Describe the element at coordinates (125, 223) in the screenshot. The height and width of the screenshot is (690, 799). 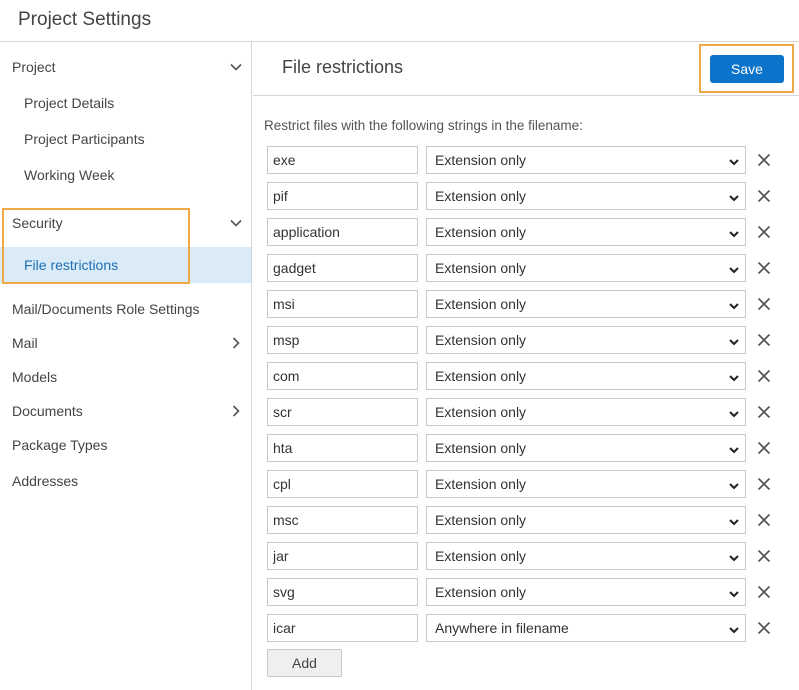
I see `sidebar-item: Security` at that location.